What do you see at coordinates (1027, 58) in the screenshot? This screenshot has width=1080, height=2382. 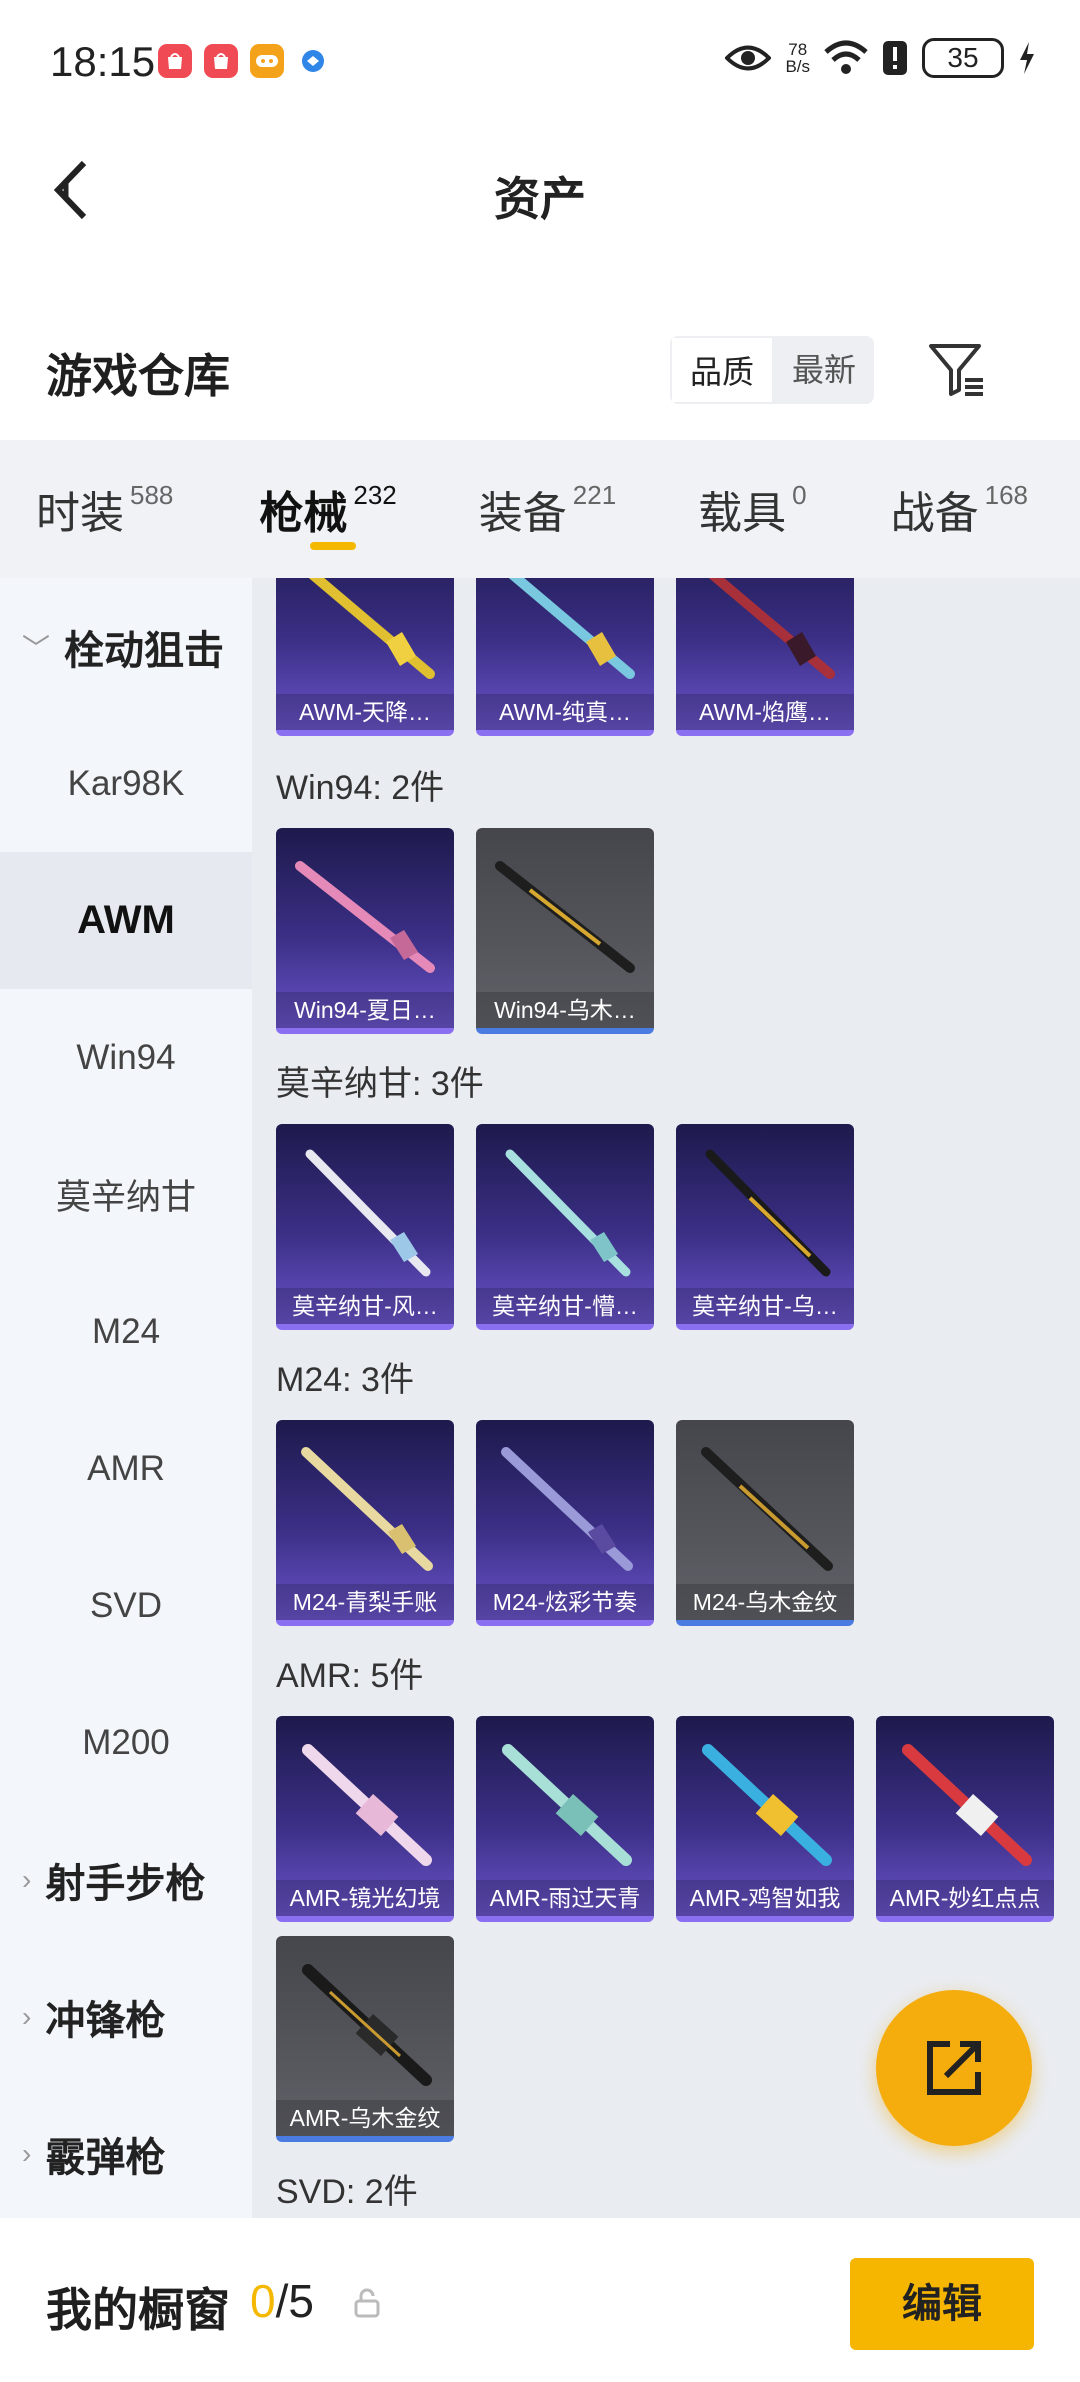 I see `charging-icon` at bounding box center [1027, 58].